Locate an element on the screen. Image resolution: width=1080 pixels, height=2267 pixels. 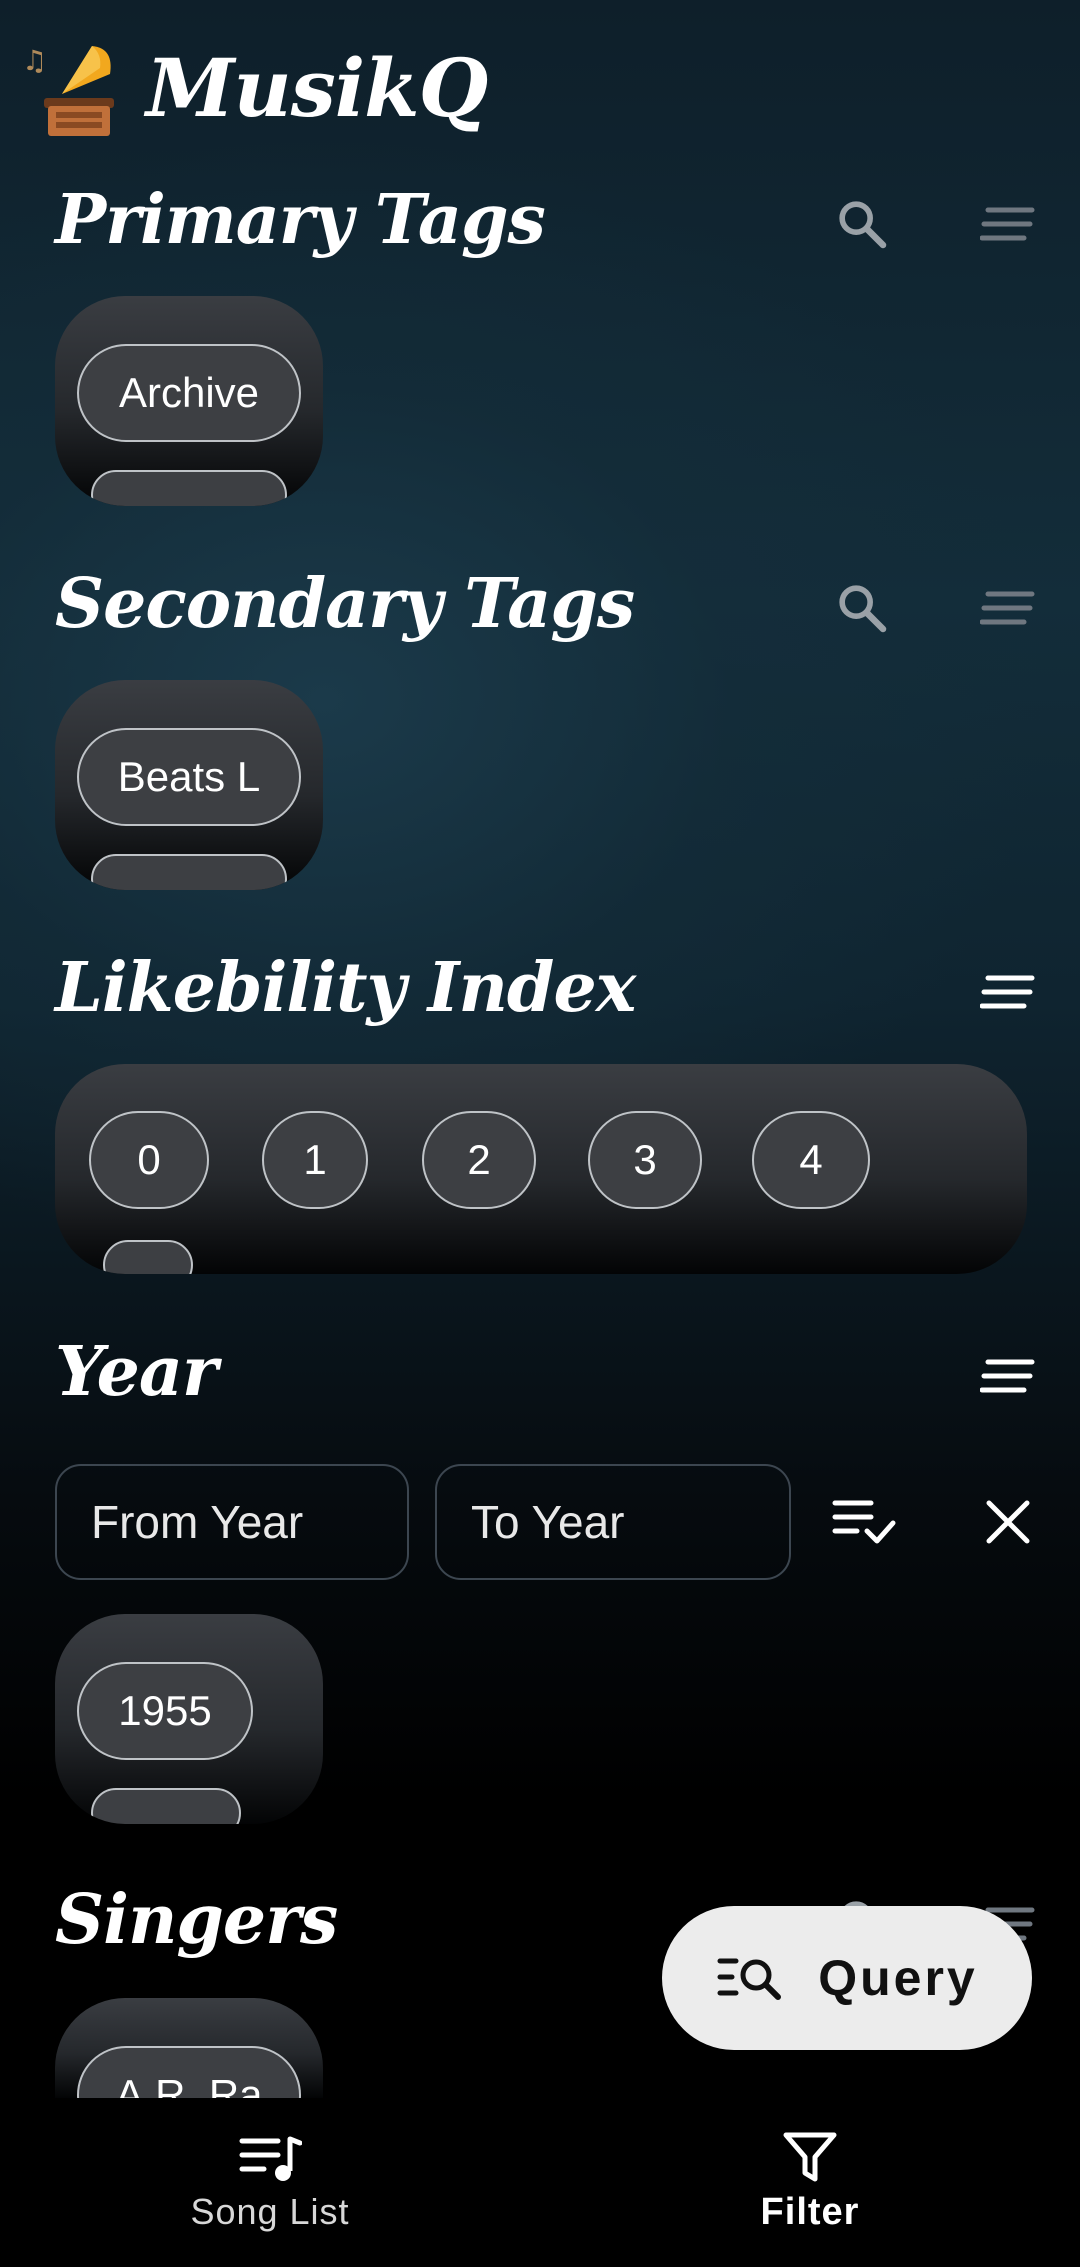
app-title: MusikQ is located at coordinates (317, 88).